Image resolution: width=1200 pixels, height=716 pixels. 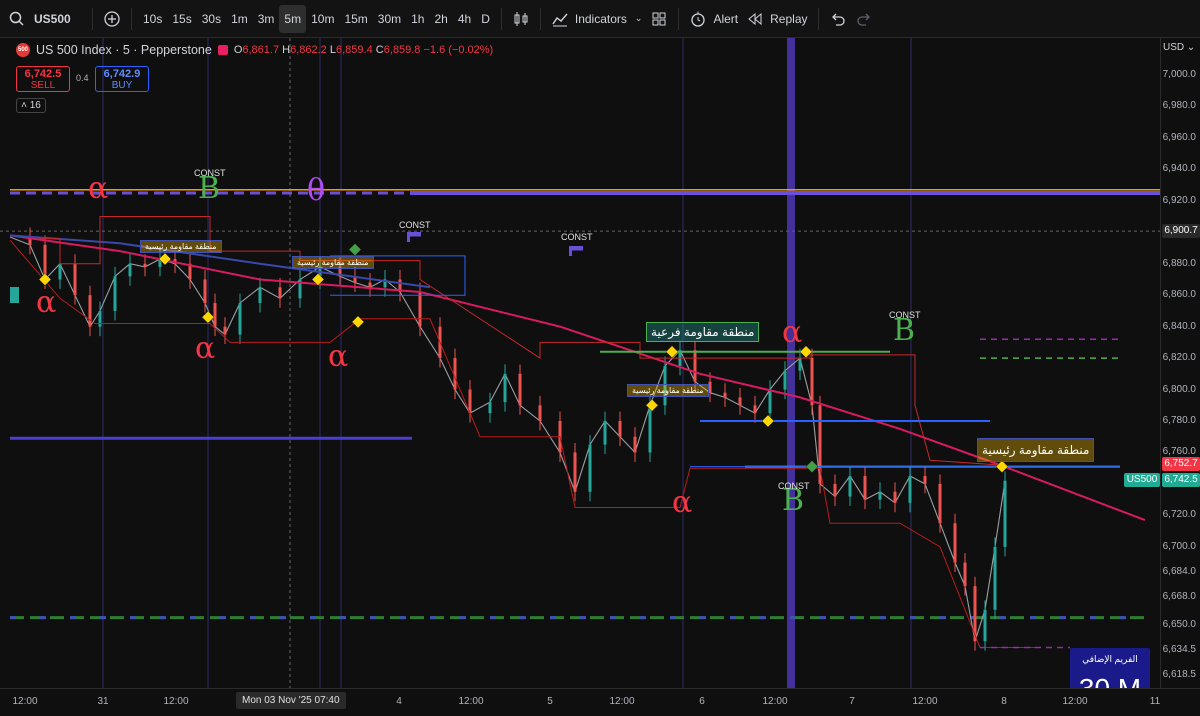 What do you see at coordinates (464, 19) in the screenshot?
I see `interval-4h: 4h` at bounding box center [464, 19].